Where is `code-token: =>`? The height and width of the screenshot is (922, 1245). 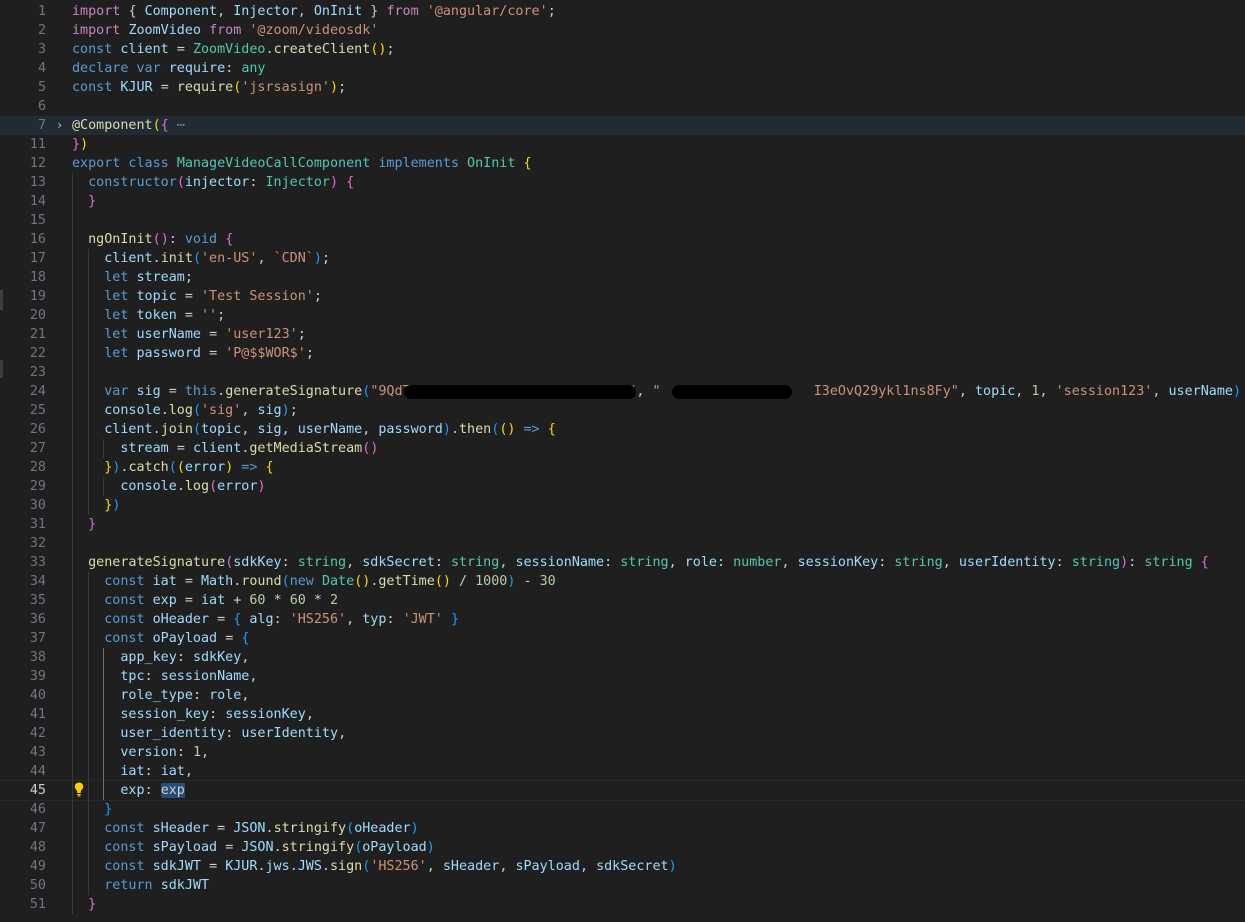 code-token: => is located at coordinates (531, 429).